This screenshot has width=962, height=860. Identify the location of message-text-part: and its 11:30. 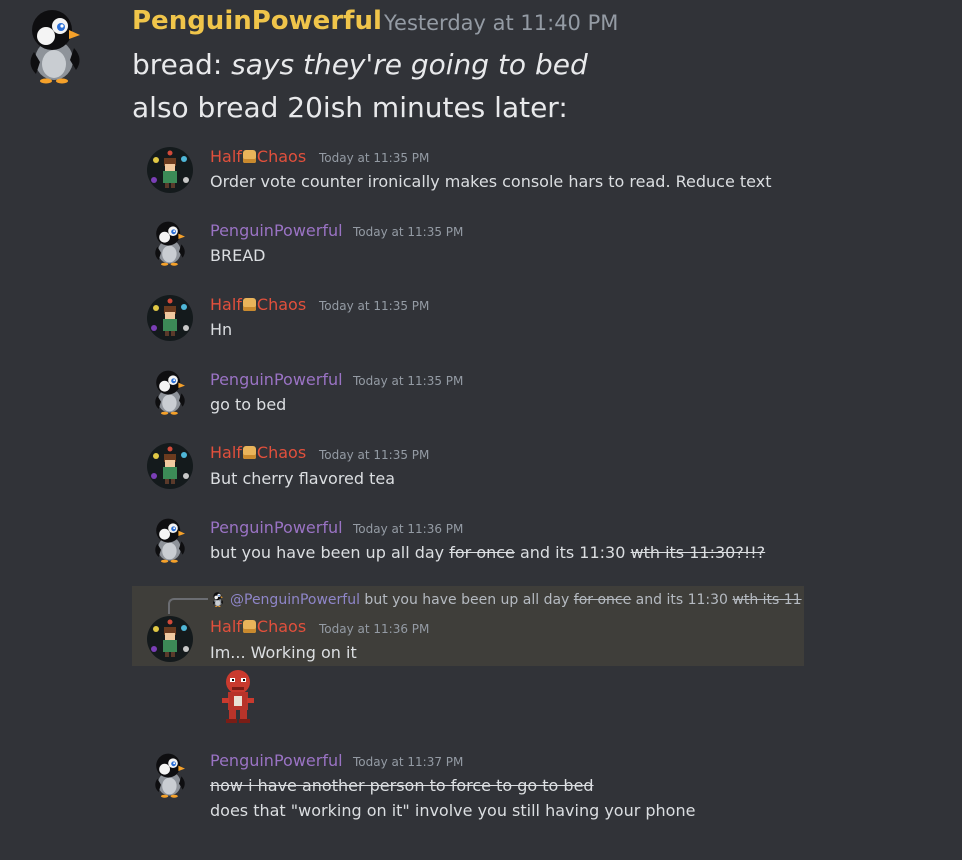
(572, 552).